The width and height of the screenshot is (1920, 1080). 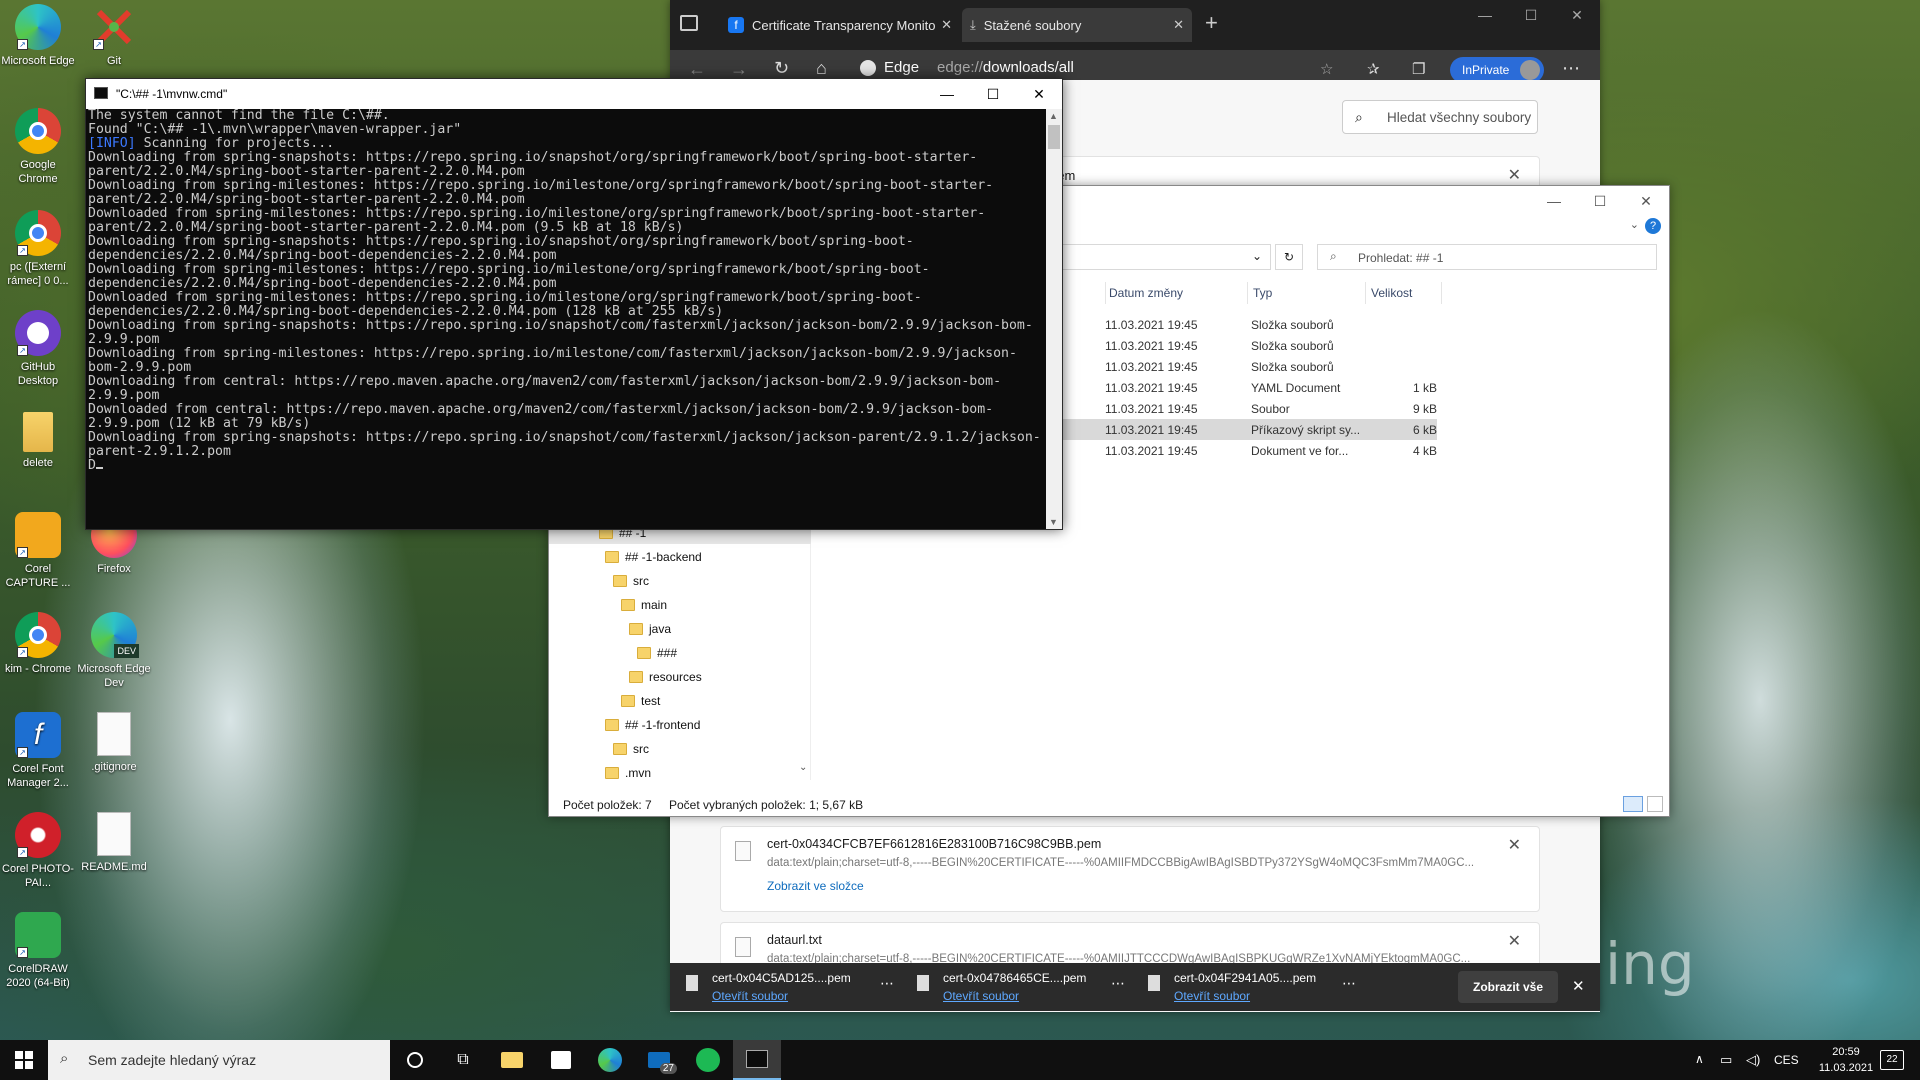 What do you see at coordinates (1077, 25) in the screenshot?
I see `tab-downloads: ⤓ Stažené soubory ✕` at bounding box center [1077, 25].